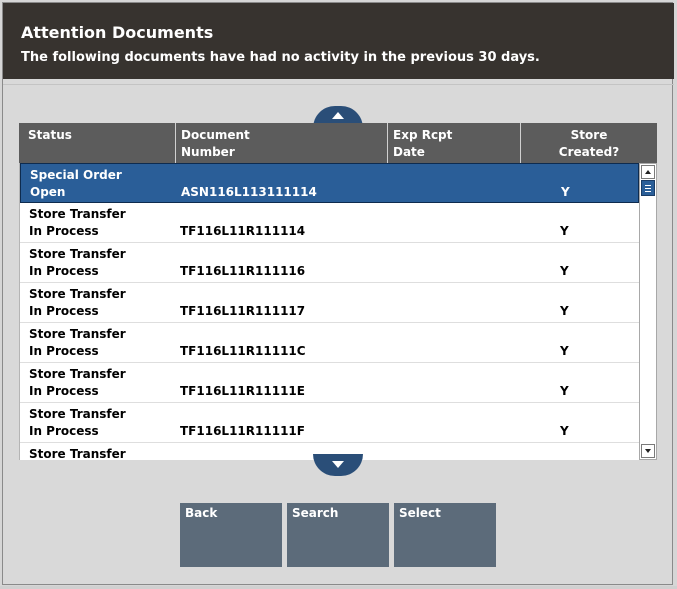 The image size is (677, 589). Describe the element at coordinates (76, 184) in the screenshot. I see `status-cell: Special Order Open` at that location.